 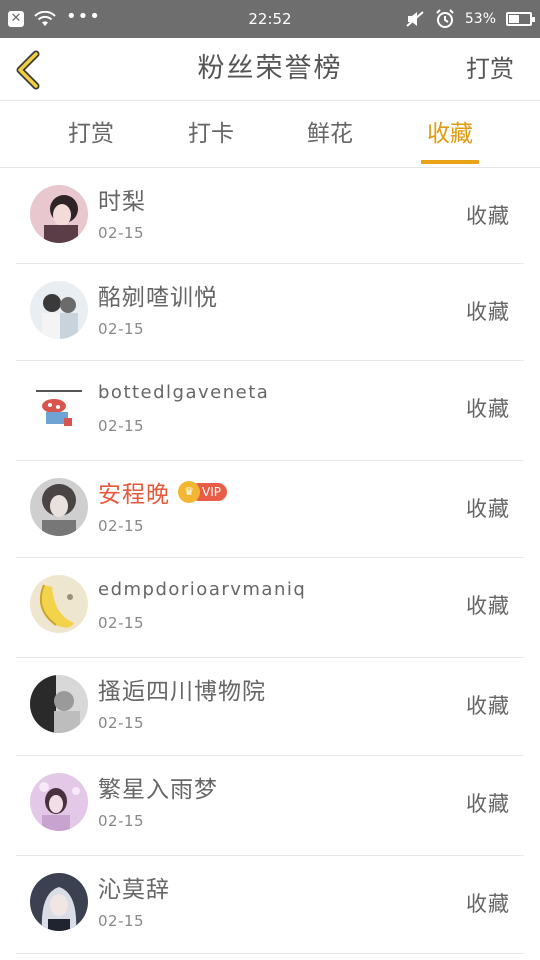 What do you see at coordinates (450, 134) in the screenshot?
I see `tab-favorites: 收藏` at bounding box center [450, 134].